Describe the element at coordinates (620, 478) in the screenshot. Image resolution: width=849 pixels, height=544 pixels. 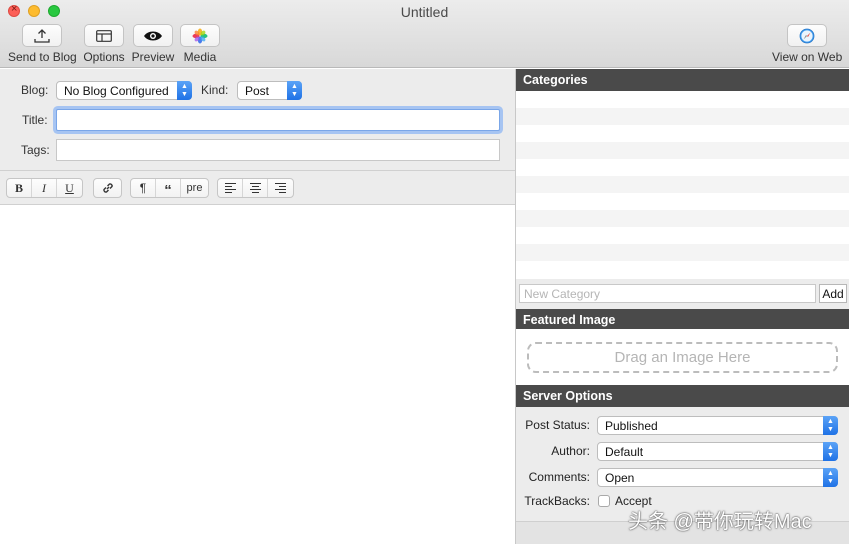
I see `comments-value: Open` at that location.